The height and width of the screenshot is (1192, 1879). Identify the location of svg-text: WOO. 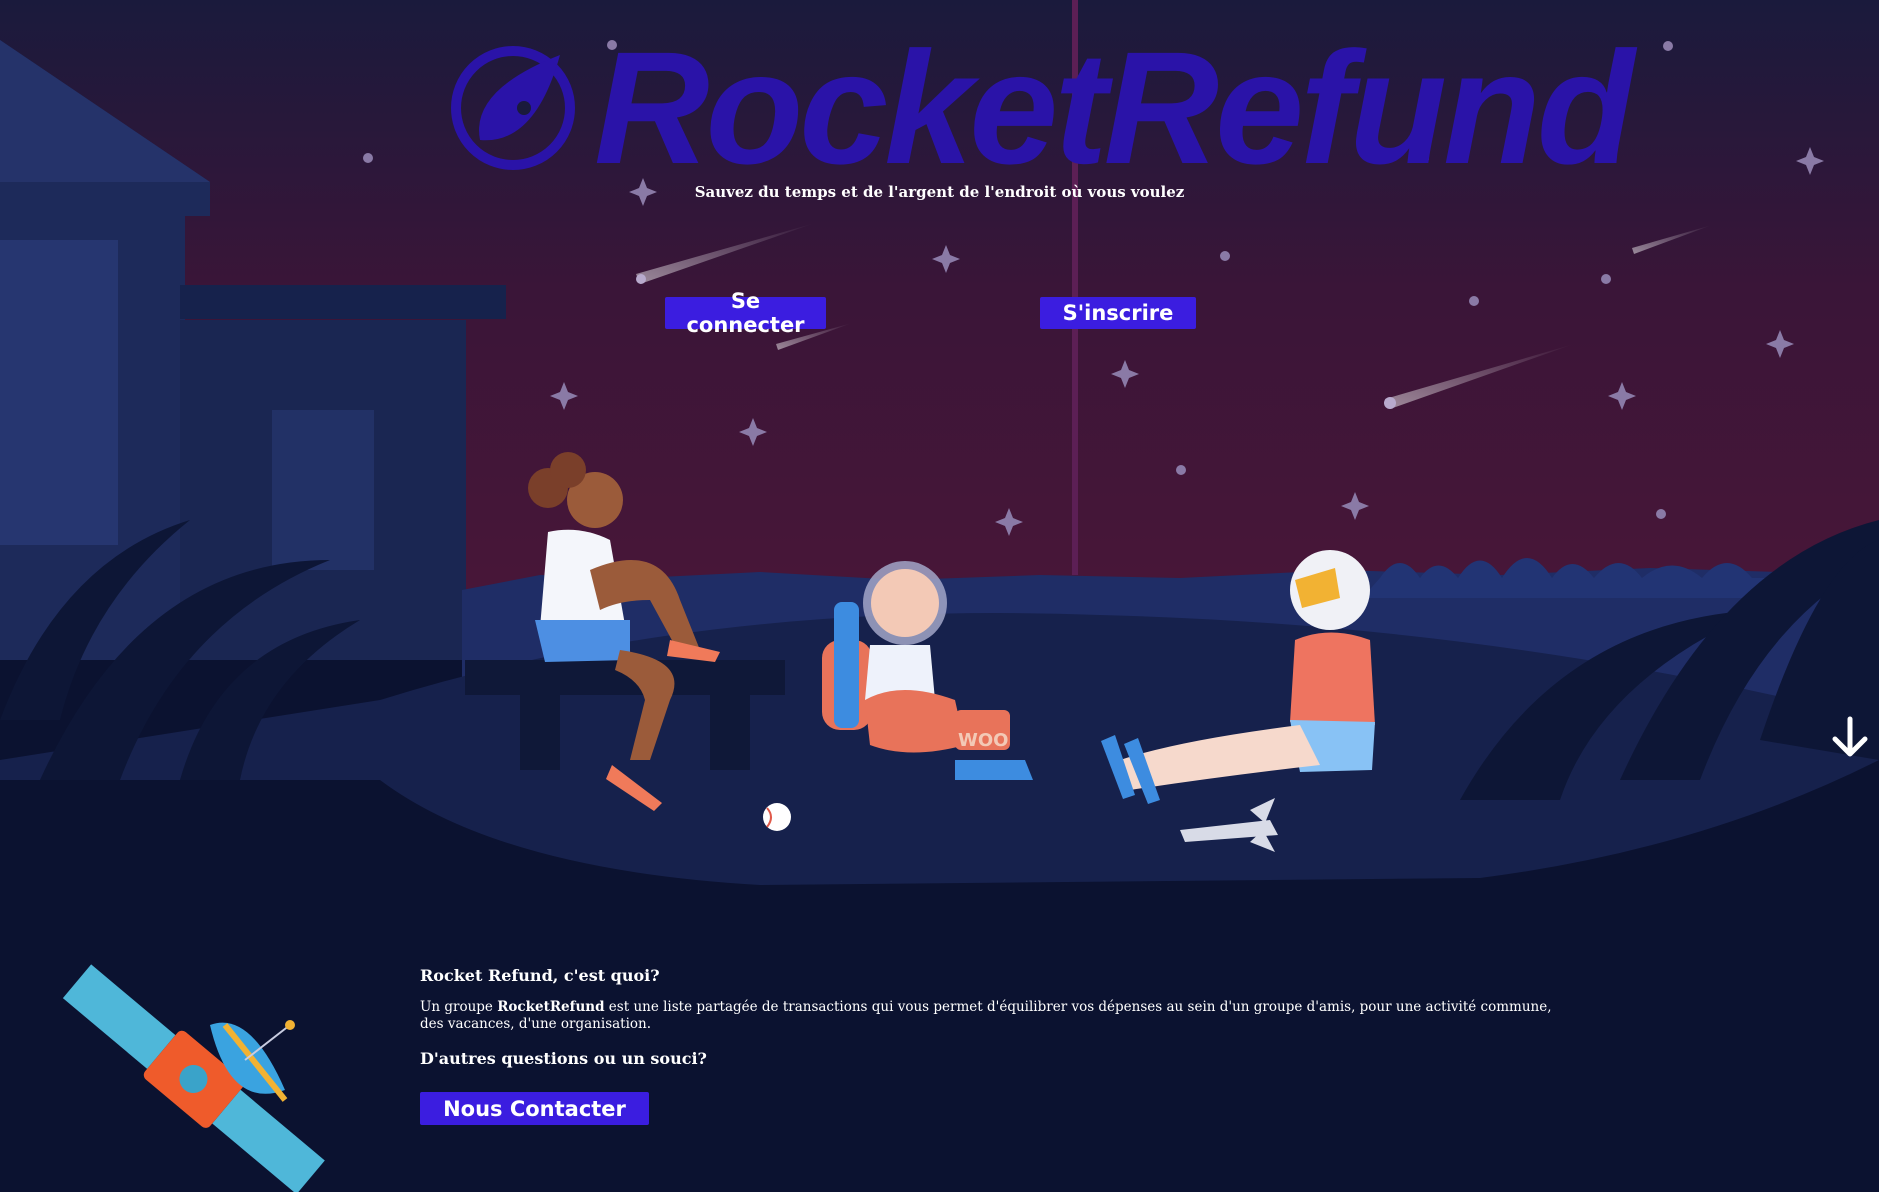
(983, 740).